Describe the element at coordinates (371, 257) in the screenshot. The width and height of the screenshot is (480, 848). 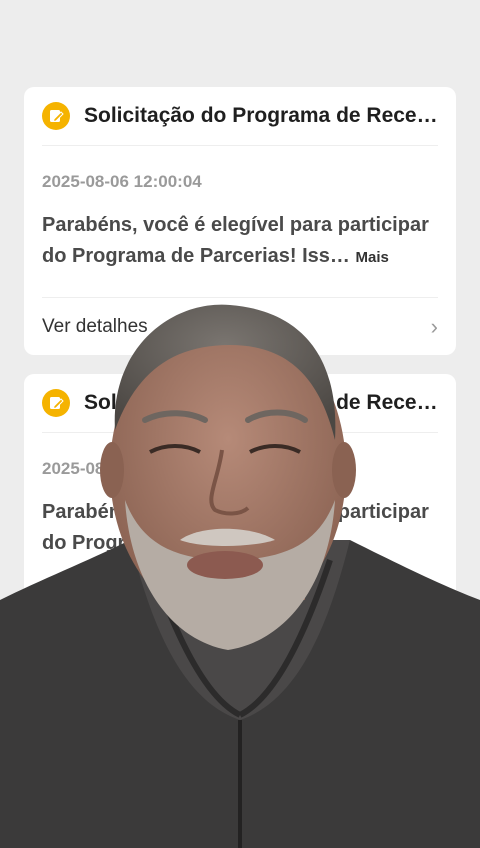
I see `more-link: Mais` at that location.